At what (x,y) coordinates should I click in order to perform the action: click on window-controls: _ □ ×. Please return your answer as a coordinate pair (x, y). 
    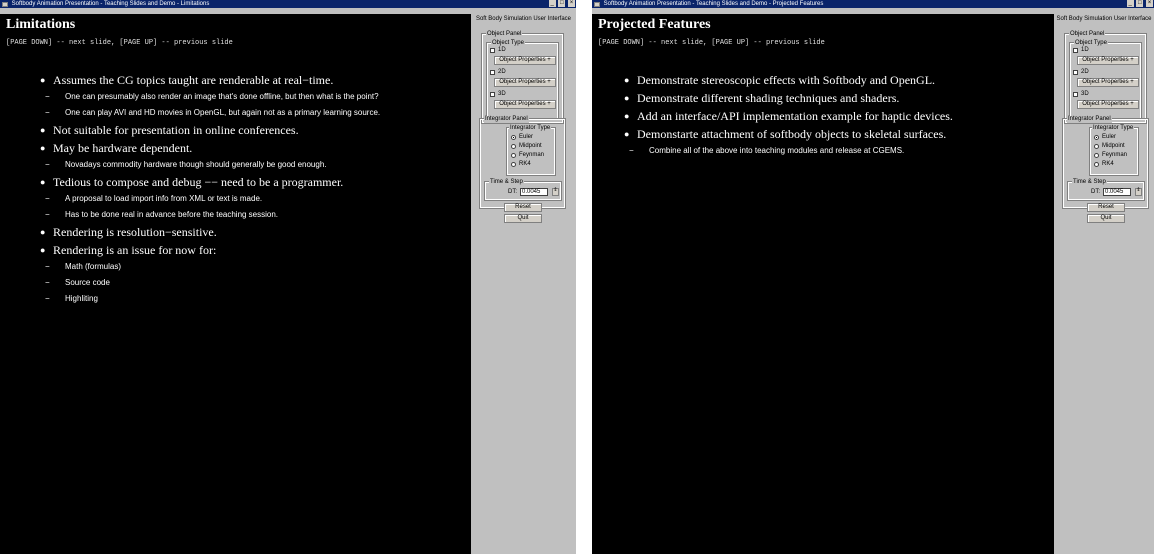
    Looking at the image, I should click on (561, 4).